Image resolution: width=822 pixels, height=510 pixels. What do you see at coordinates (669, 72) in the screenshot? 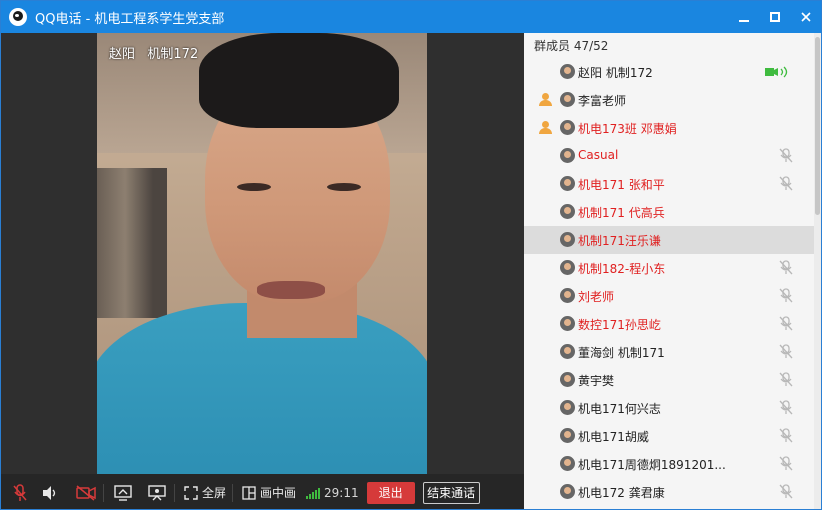
I see `member-row: 赵阳 机制172` at bounding box center [669, 72].